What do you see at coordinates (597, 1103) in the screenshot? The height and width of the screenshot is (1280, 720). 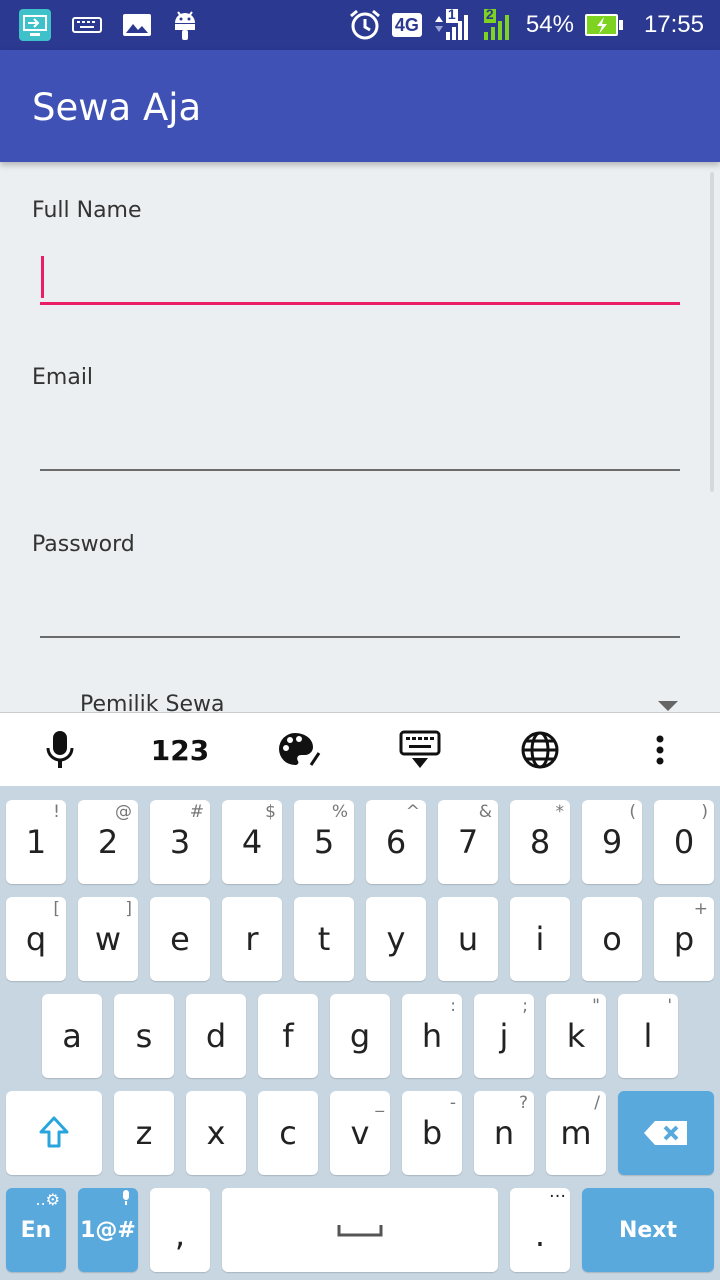 I see `key-alt-label: /` at bounding box center [597, 1103].